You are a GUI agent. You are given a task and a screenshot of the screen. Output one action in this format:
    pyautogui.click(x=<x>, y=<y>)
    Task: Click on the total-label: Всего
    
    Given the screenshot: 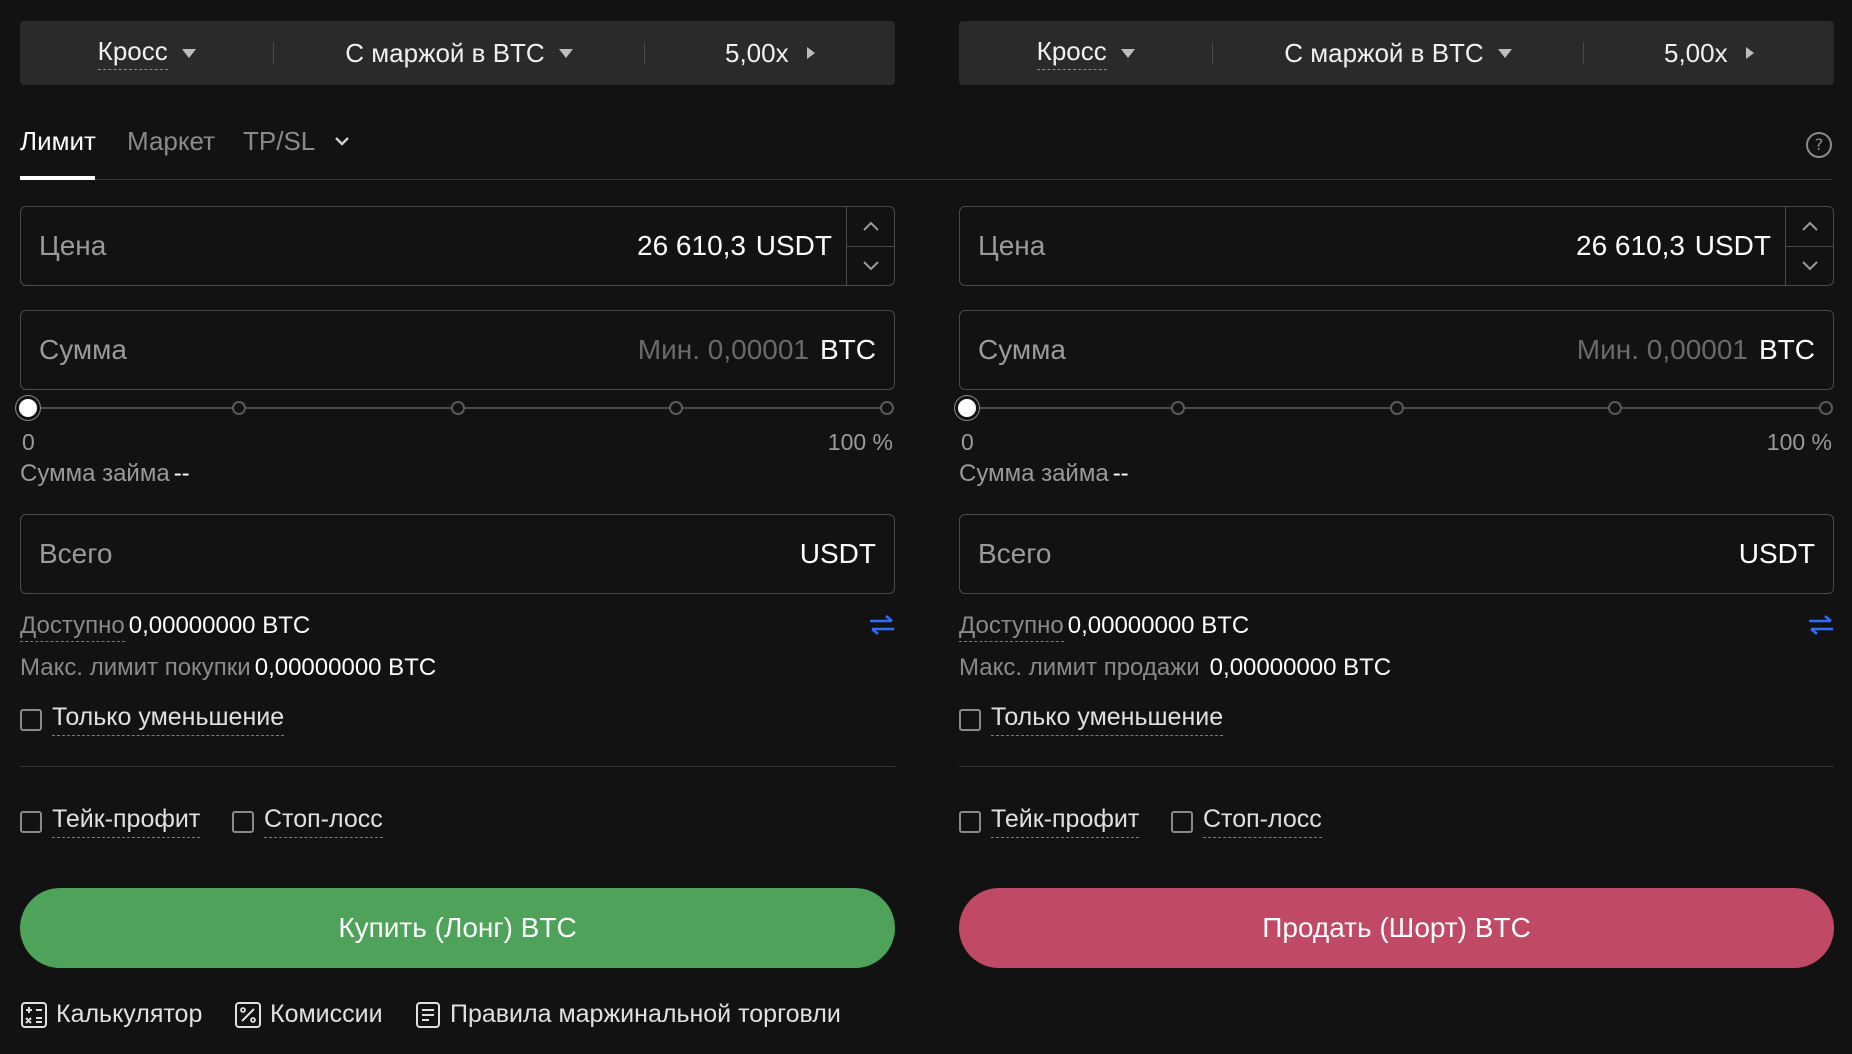 What is the action you would take?
    pyautogui.click(x=1015, y=553)
    